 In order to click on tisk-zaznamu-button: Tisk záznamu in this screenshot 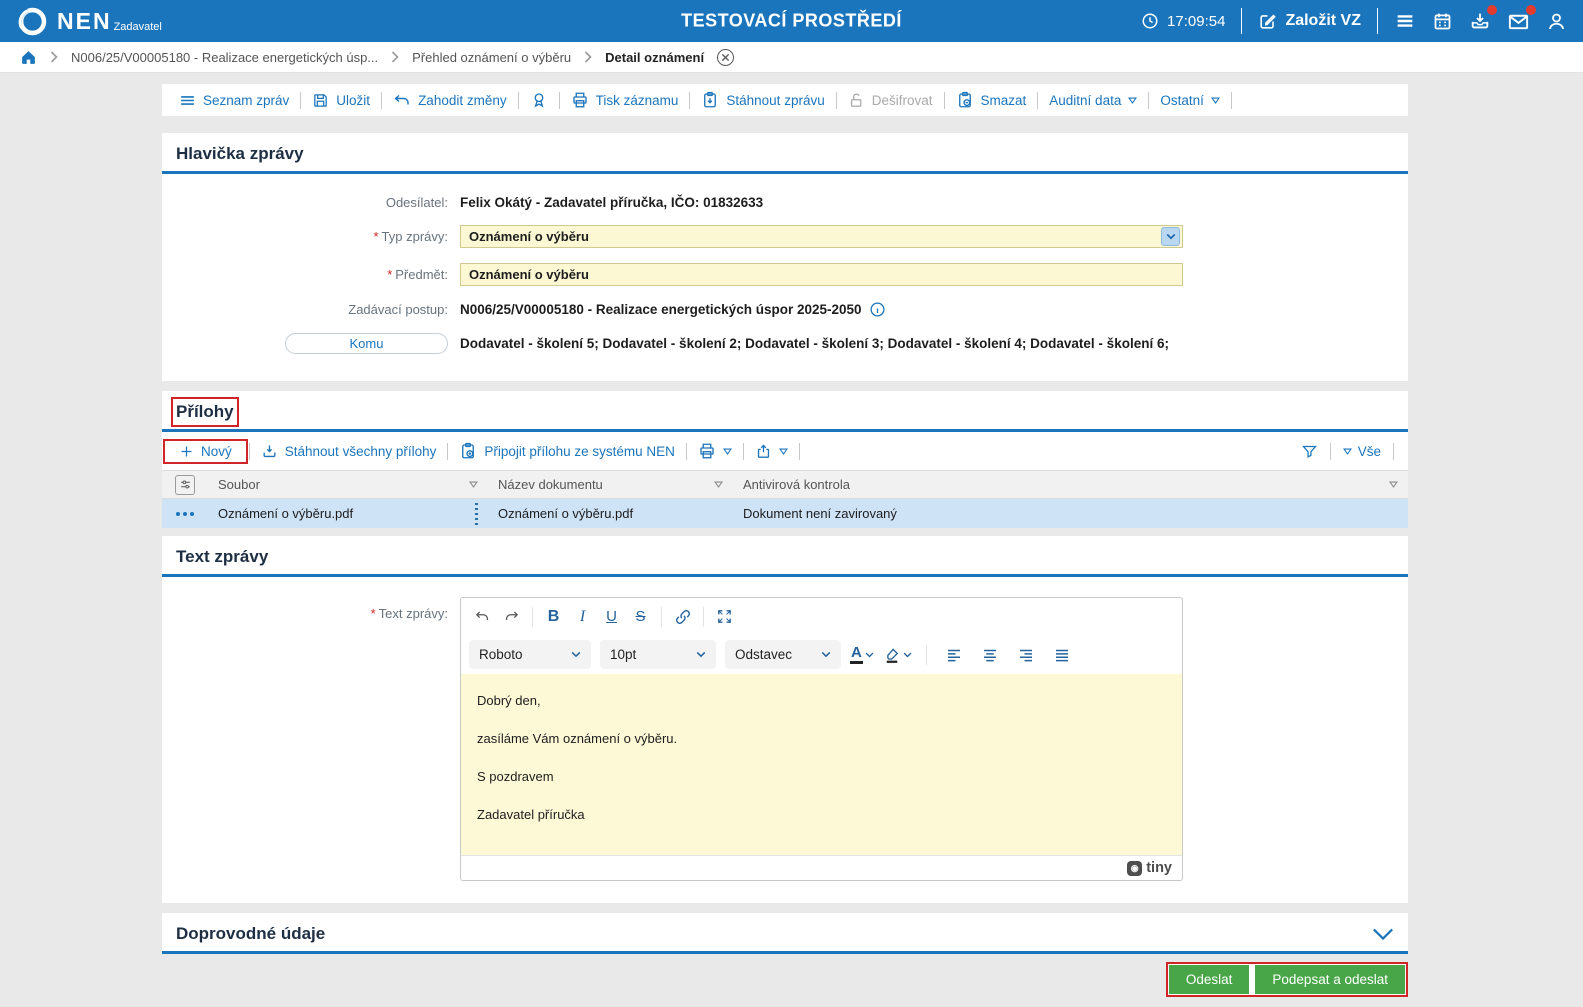, I will do `click(625, 100)`.